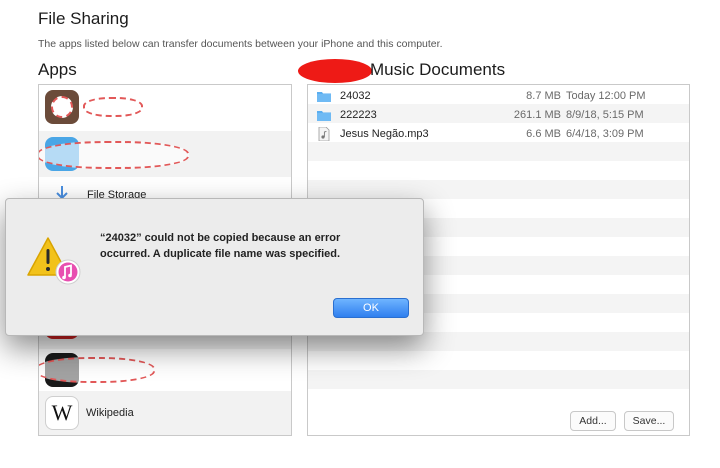 The width and height of the screenshot is (720, 468). Describe the element at coordinates (62, 107) in the screenshot. I see `app-icon` at that location.